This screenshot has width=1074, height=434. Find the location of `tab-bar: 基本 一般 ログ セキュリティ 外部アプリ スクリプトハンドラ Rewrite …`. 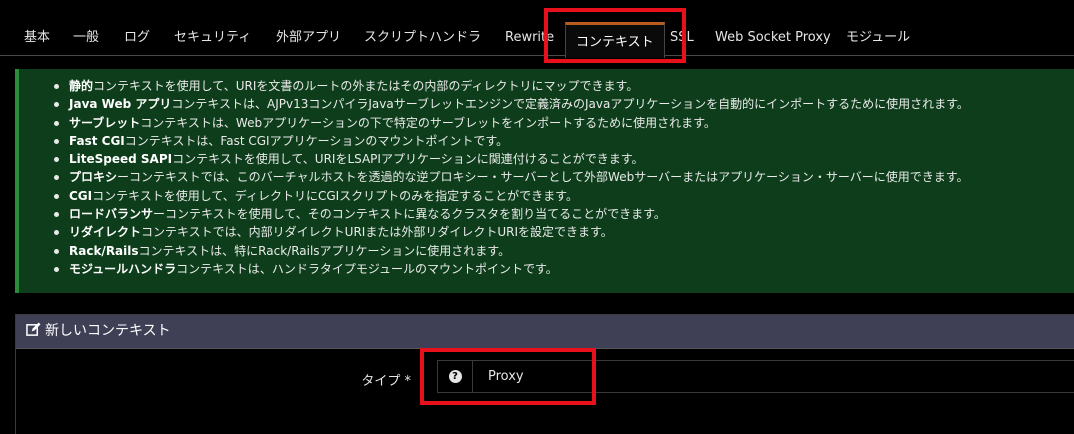

tab-bar: 基本 一般 ログ セキュリティ 外部アプリ スクリプトハンドラ Rewrite … is located at coordinates (537, 29).